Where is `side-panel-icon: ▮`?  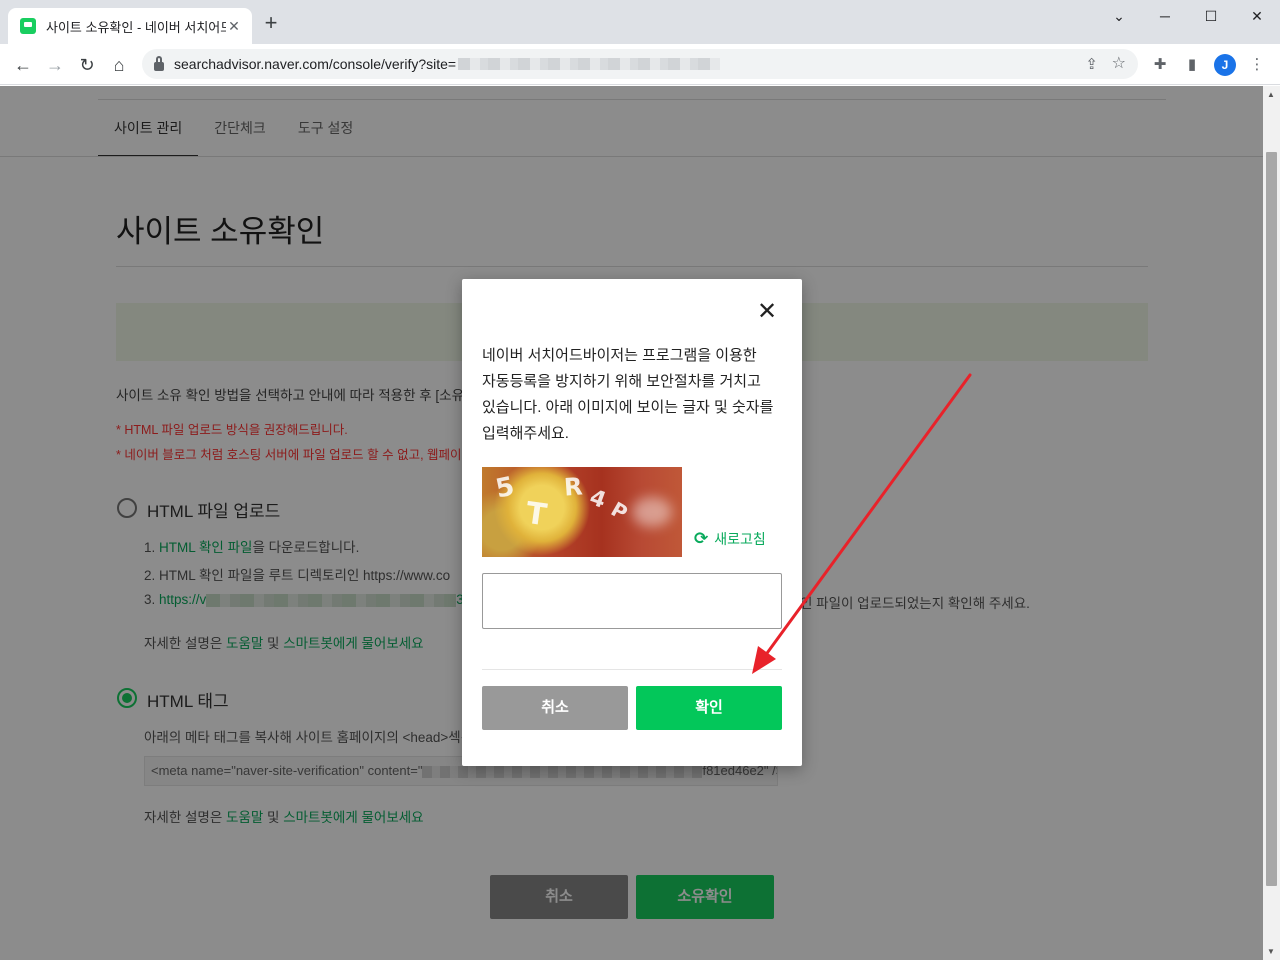 side-panel-icon: ▮ is located at coordinates (1192, 65).